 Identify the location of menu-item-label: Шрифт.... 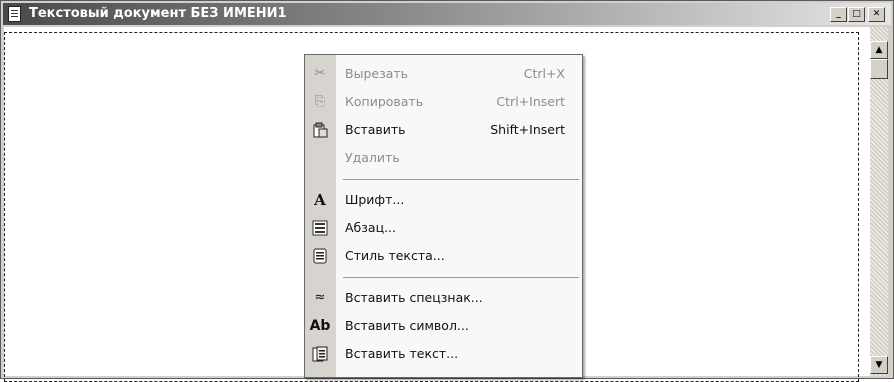
(375, 199).